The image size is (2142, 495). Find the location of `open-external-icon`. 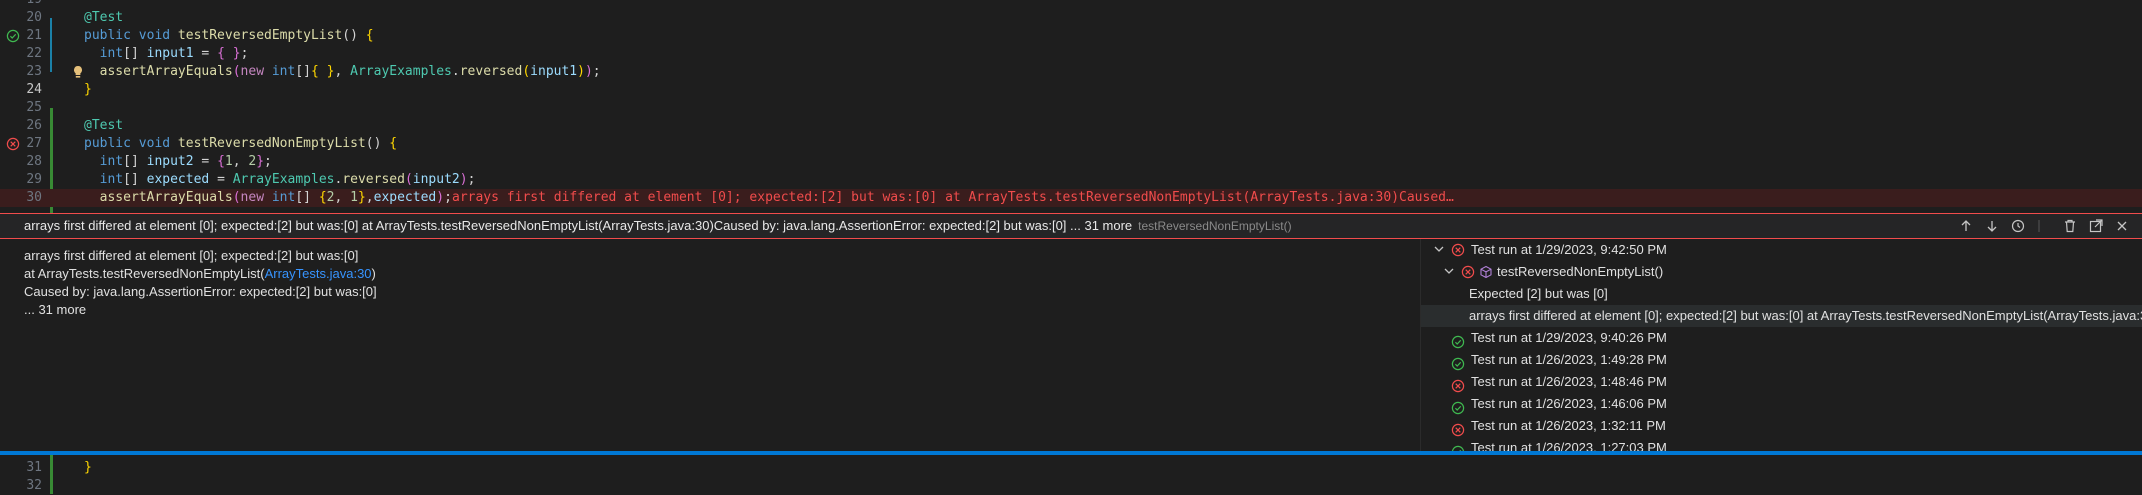

open-external-icon is located at coordinates (2096, 226).